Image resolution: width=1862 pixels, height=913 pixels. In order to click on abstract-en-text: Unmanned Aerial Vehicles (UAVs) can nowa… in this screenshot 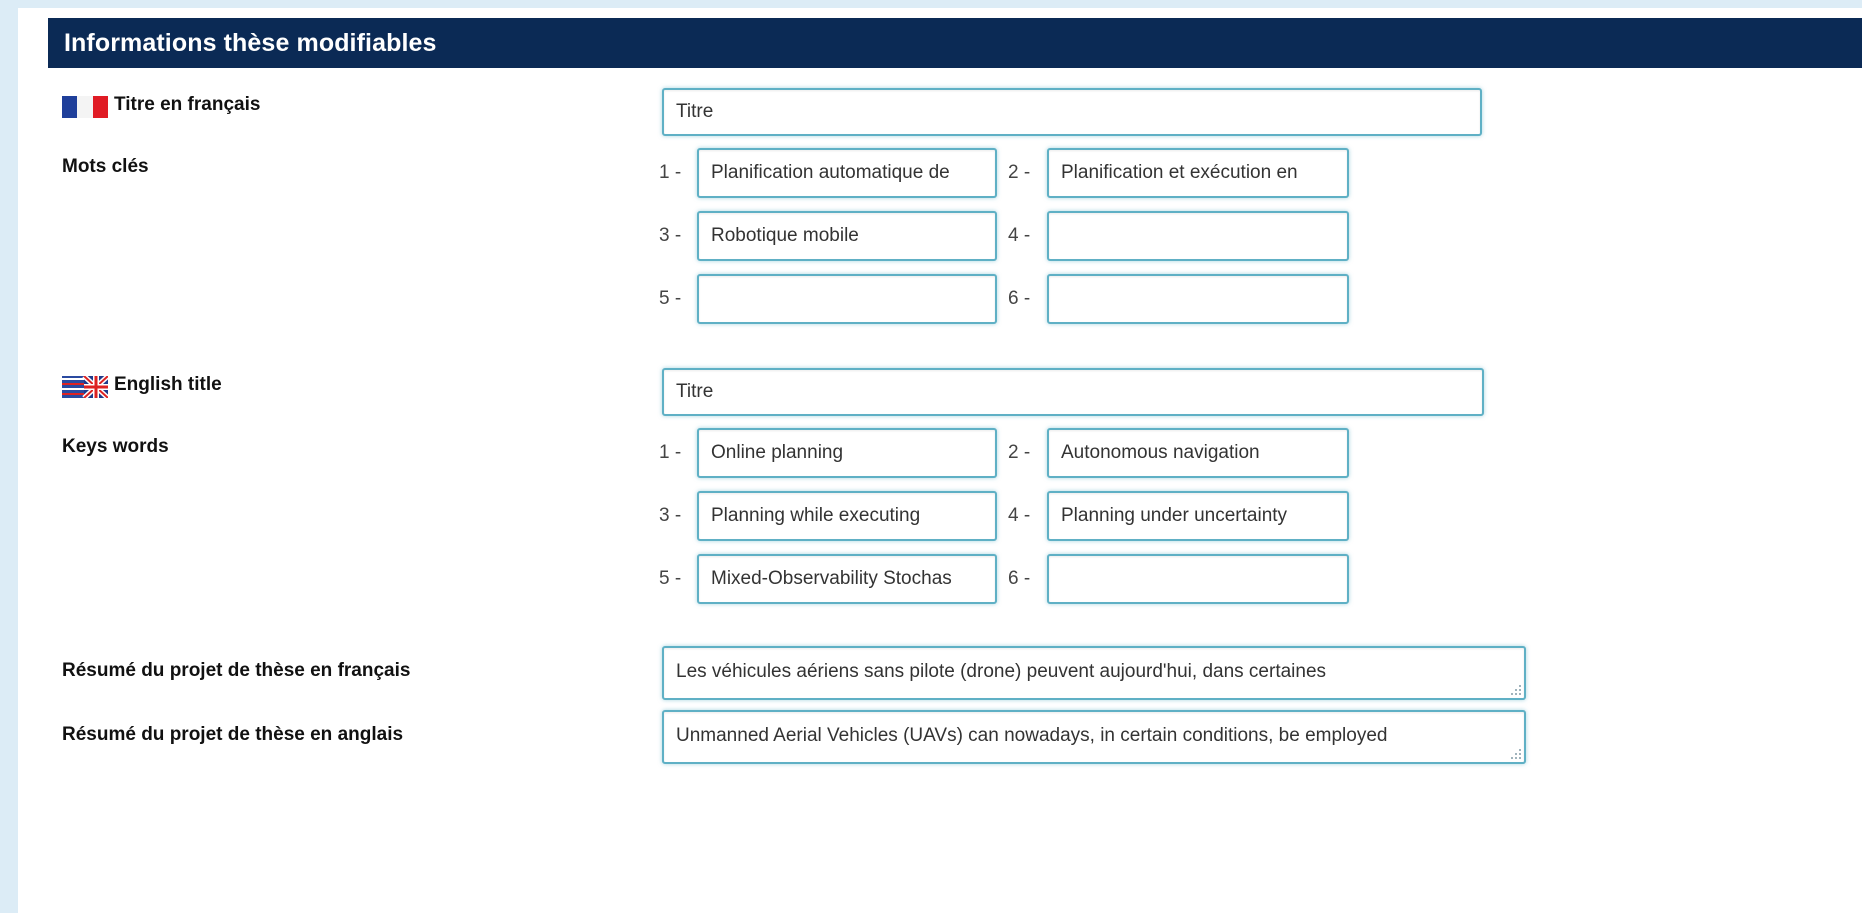, I will do `click(1032, 735)`.